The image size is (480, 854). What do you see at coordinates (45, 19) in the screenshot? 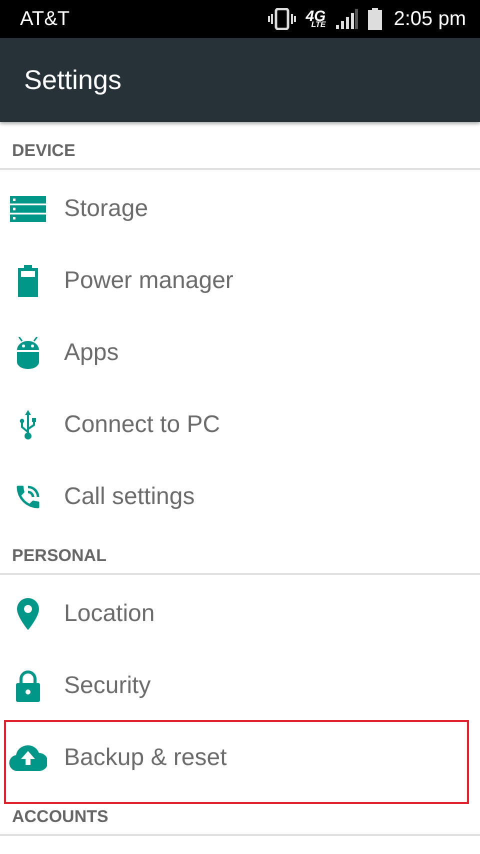
I see `carrier-name: AT&T` at bounding box center [45, 19].